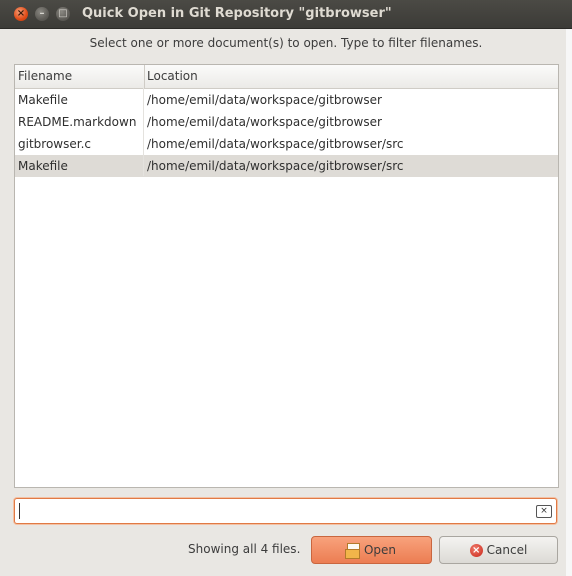  Describe the element at coordinates (143, 132) in the screenshot. I see `column-divider` at that location.